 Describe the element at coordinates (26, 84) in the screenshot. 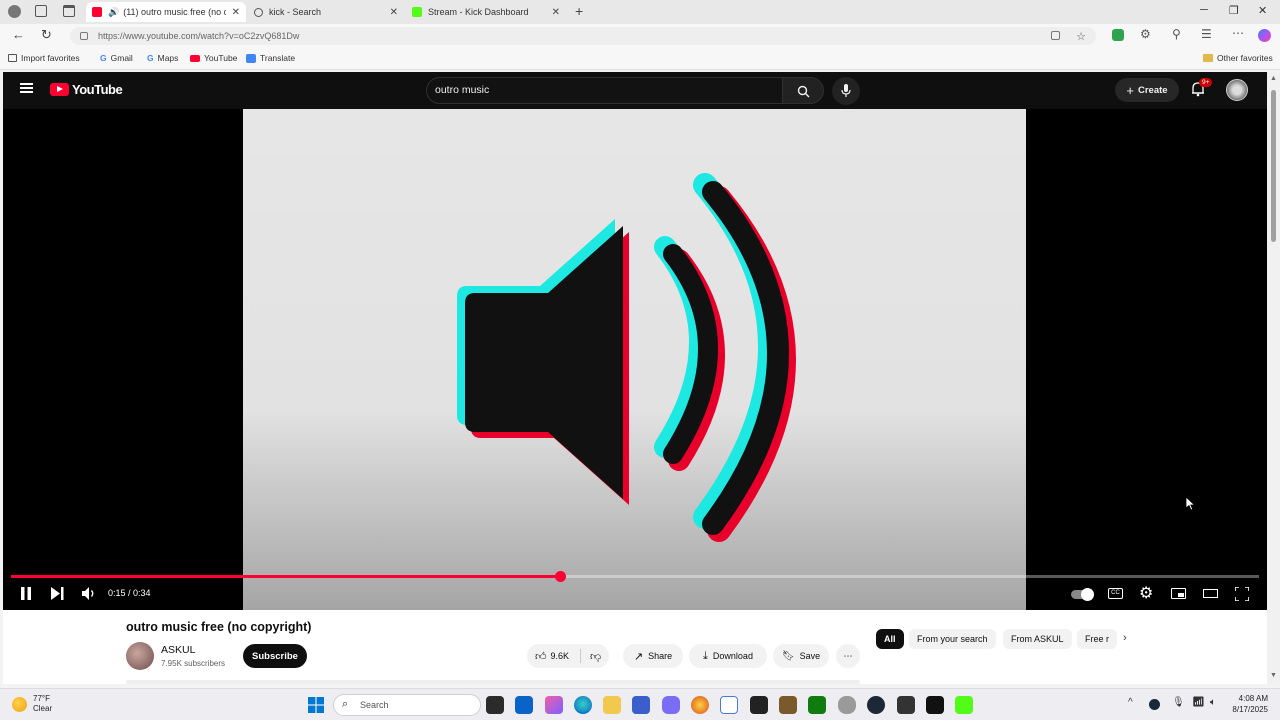

I see `menu-hamburger-icon` at that location.